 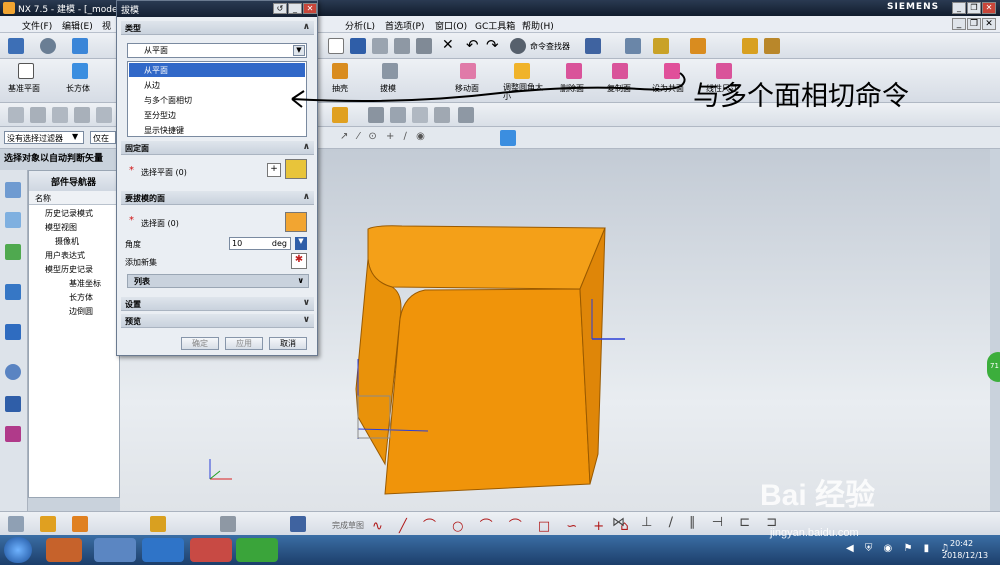 What do you see at coordinates (24, 88) in the screenshot?
I see `datum-plane-label: 基准平面` at bounding box center [24, 88].